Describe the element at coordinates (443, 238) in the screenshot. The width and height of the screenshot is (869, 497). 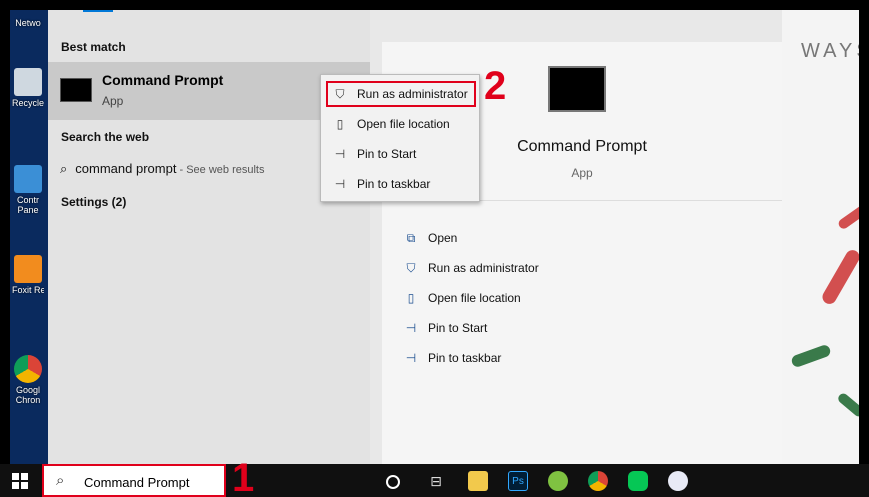
I see `action-label: Open` at that location.